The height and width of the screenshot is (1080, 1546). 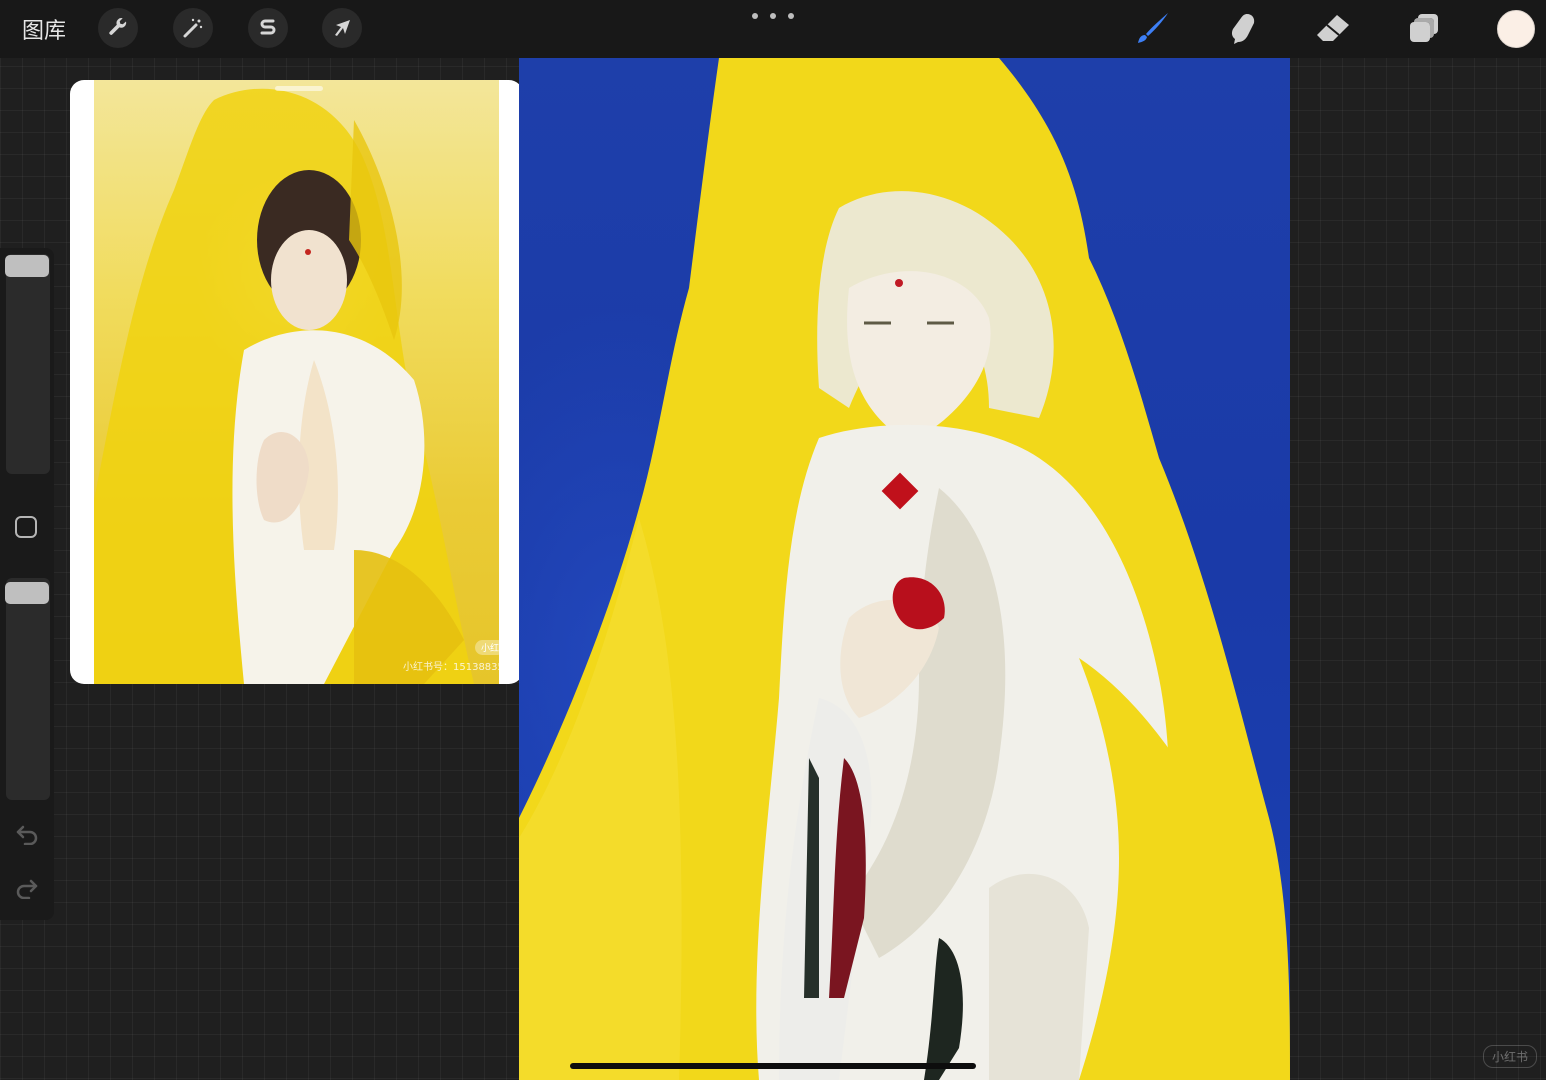 What do you see at coordinates (44, 29) in the screenshot?
I see `gallery-button: 图库` at bounding box center [44, 29].